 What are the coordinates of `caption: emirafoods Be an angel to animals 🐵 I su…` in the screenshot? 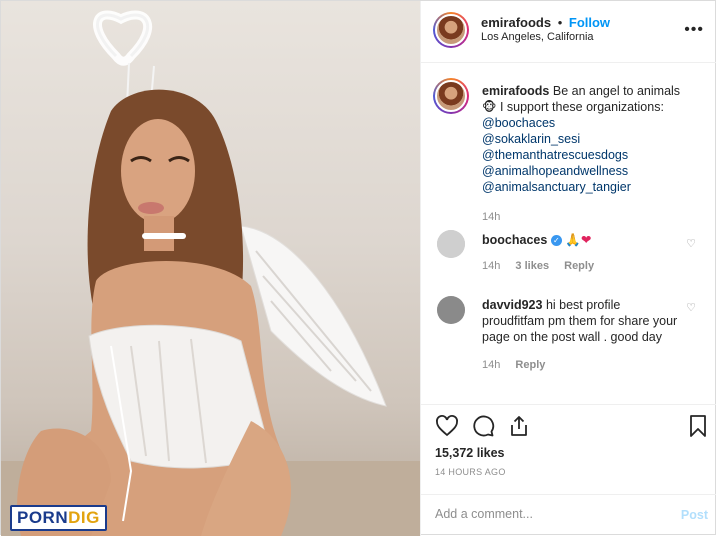 It's located at (594, 154).